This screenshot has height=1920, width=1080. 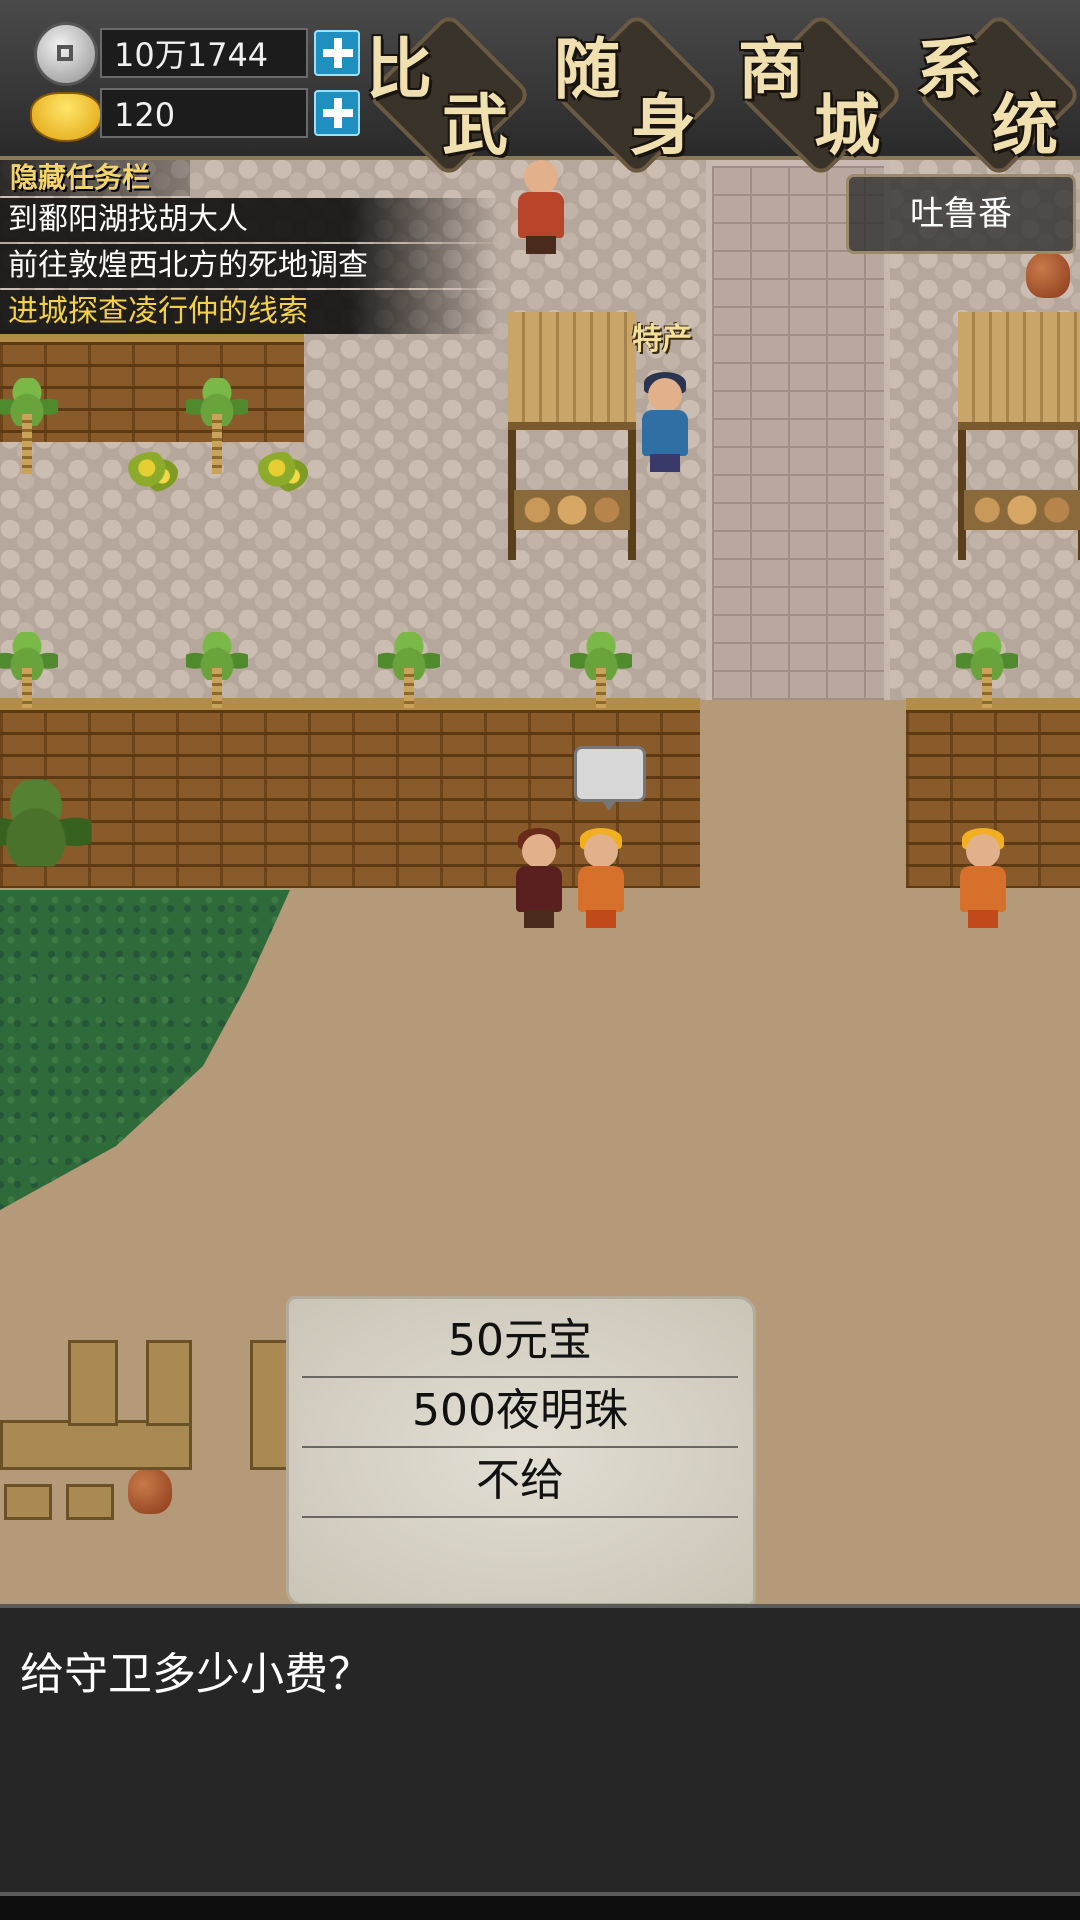 I want to click on choice-option-pearls: 500夜明珠, so click(x=520, y=1413).